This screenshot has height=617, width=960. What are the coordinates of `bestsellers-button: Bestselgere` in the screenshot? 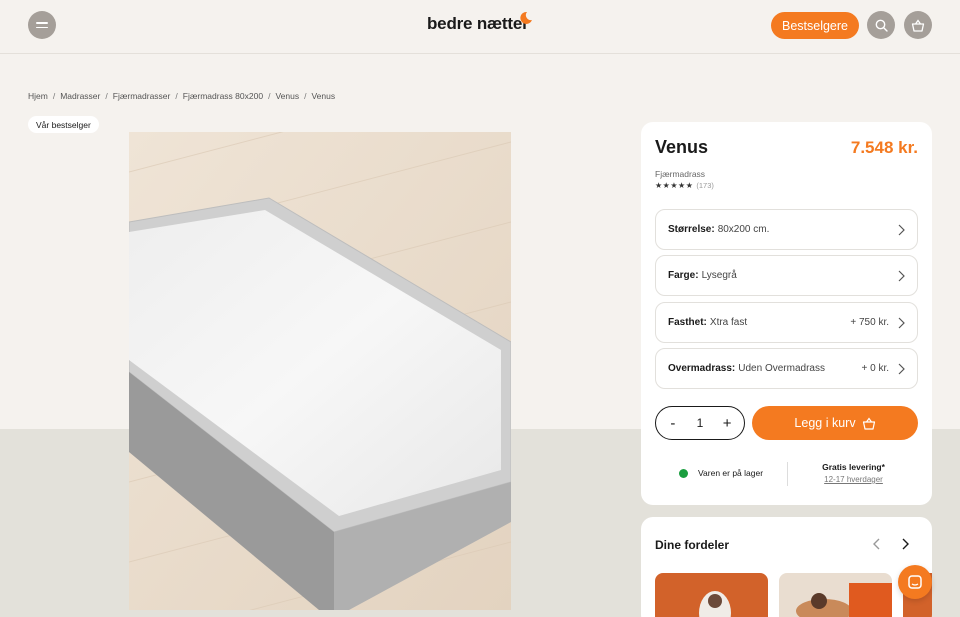 It's located at (815, 25).